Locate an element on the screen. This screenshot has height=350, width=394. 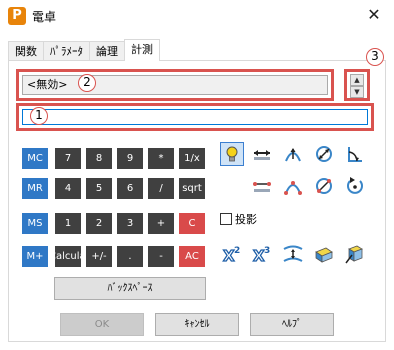
key-1: 1 is located at coordinates (68, 223).